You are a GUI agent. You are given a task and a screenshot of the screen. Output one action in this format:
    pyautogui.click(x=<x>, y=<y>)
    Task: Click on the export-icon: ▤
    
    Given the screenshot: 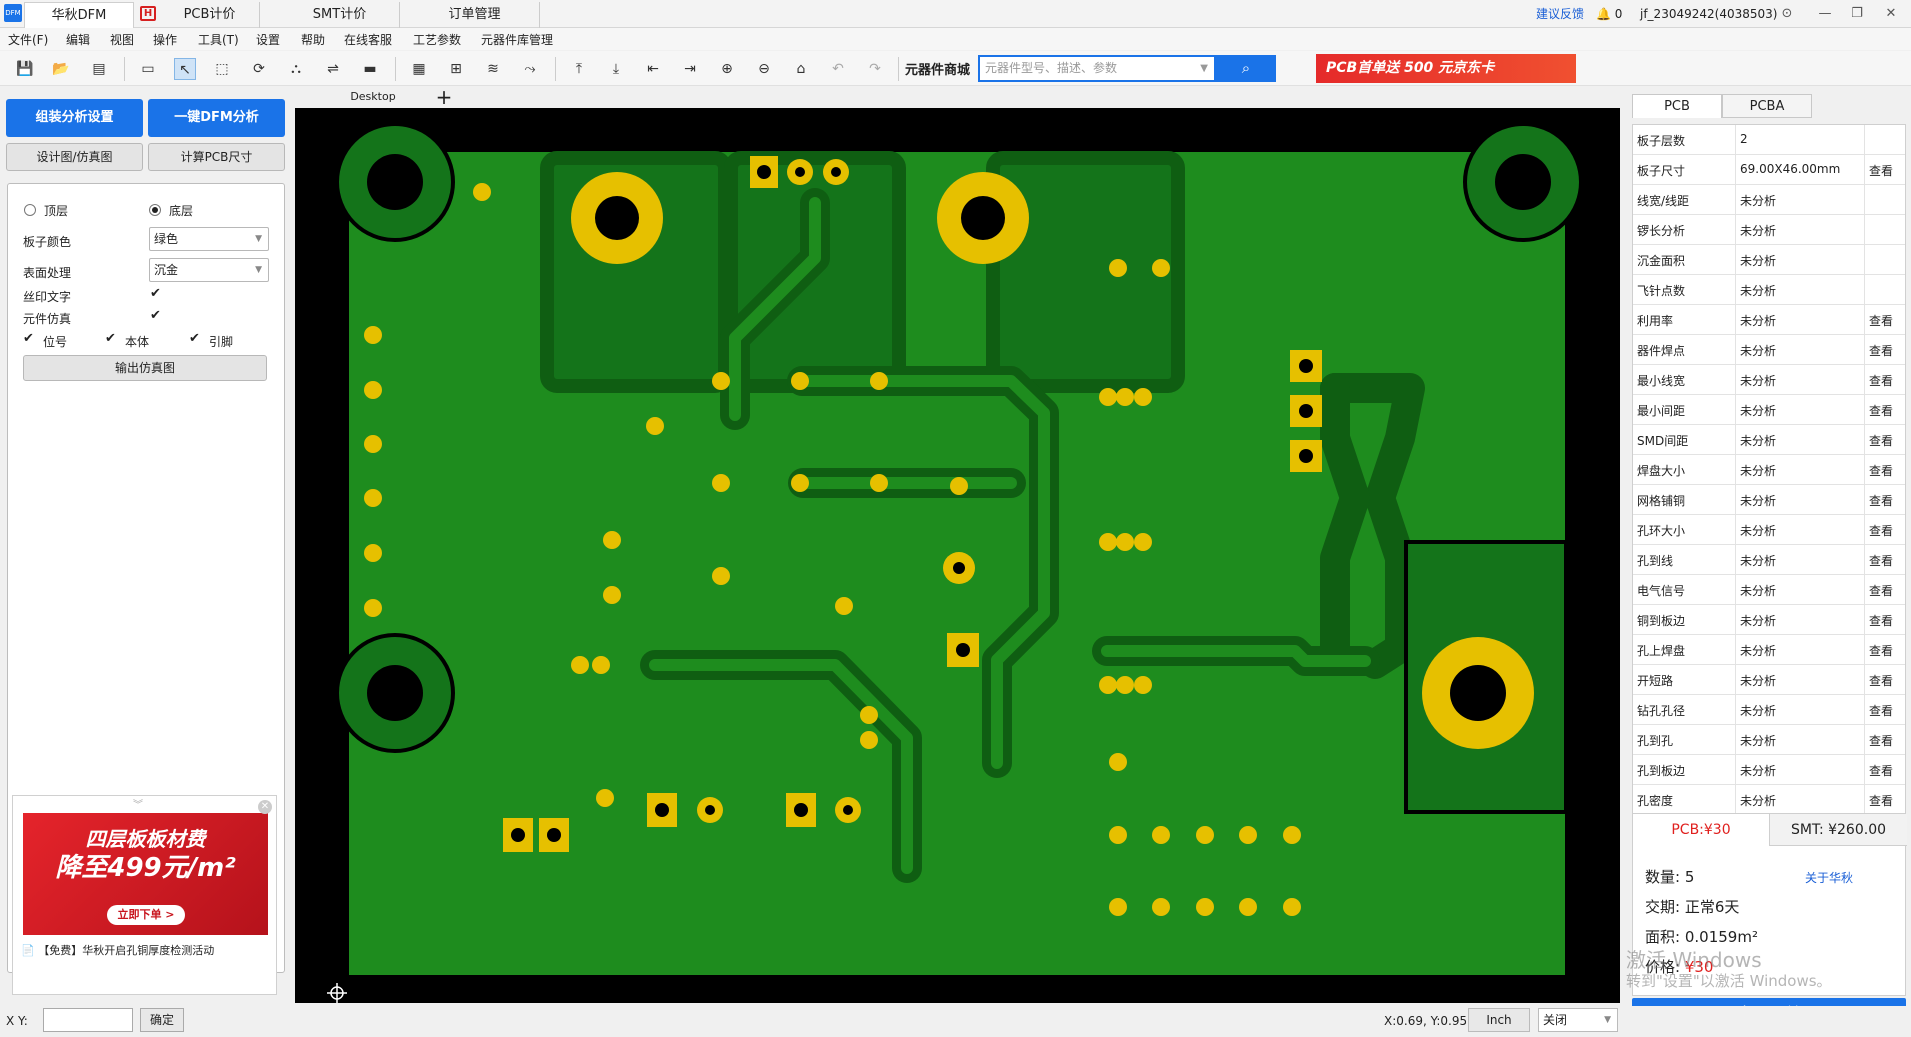 What is the action you would take?
    pyautogui.click(x=99, y=69)
    